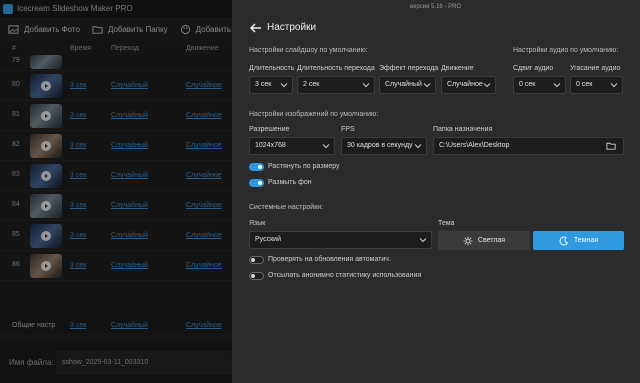  What do you see at coordinates (314, 114) in the screenshot?
I see `image-section-title: Настройки изображений по умолчанию:` at bounding box center [314, 114].